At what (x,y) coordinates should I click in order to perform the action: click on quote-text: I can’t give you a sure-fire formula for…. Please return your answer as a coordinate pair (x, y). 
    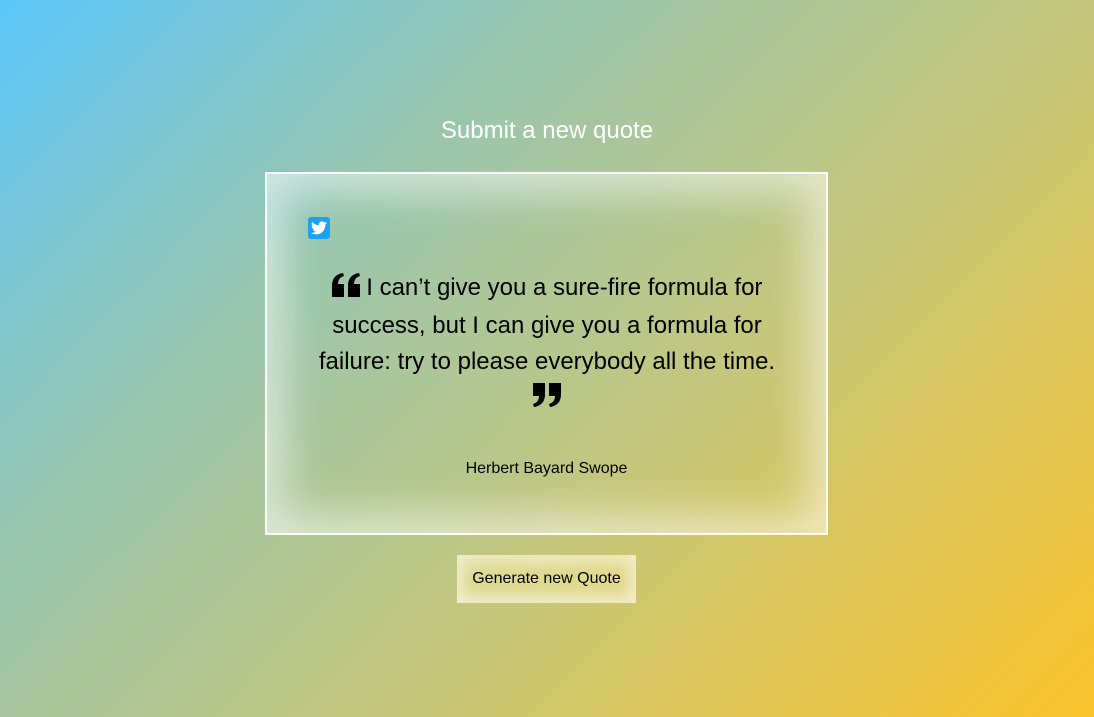
    Looking at the image, I should click on (547, 324).